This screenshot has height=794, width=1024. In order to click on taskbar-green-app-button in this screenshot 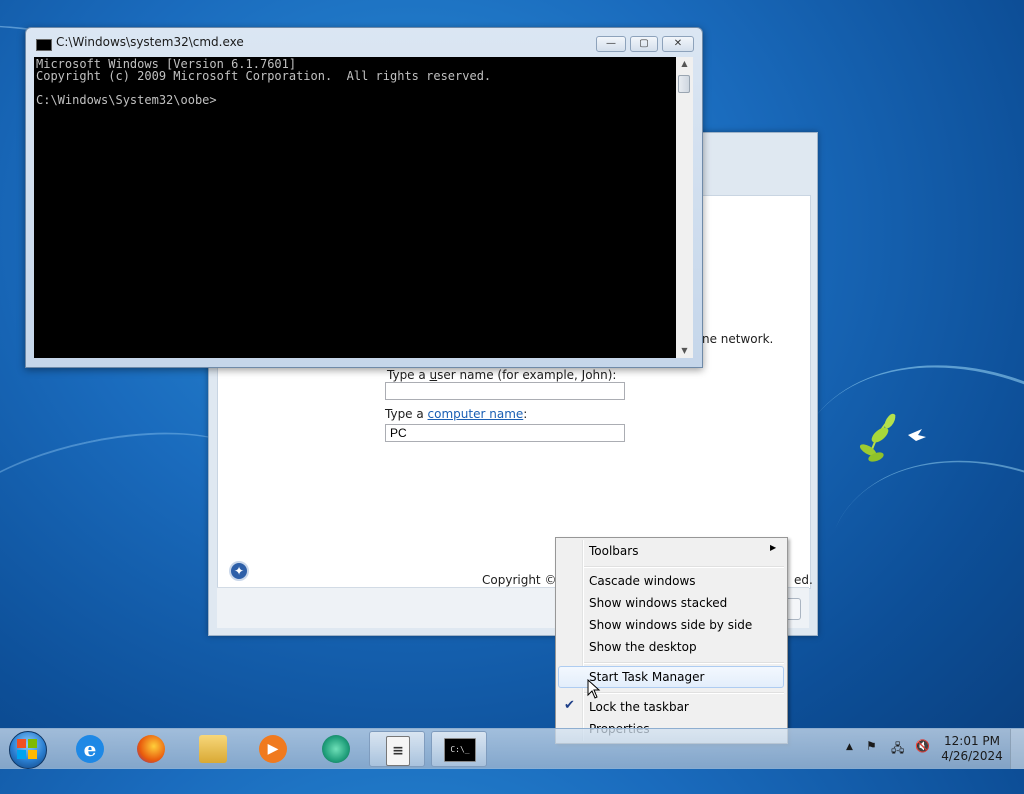, I will do `click(336, 749)`.